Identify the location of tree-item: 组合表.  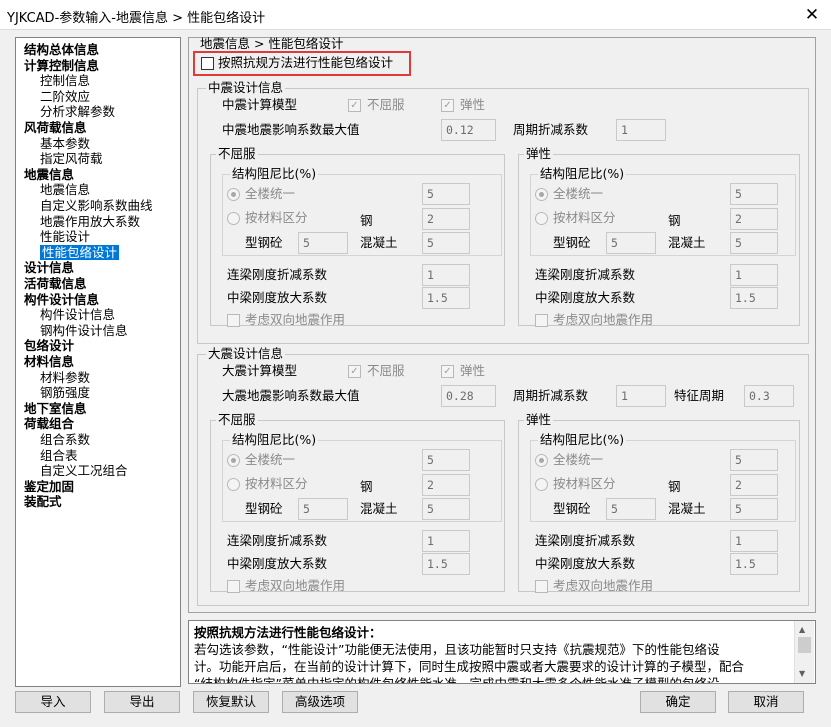
(59, 455).